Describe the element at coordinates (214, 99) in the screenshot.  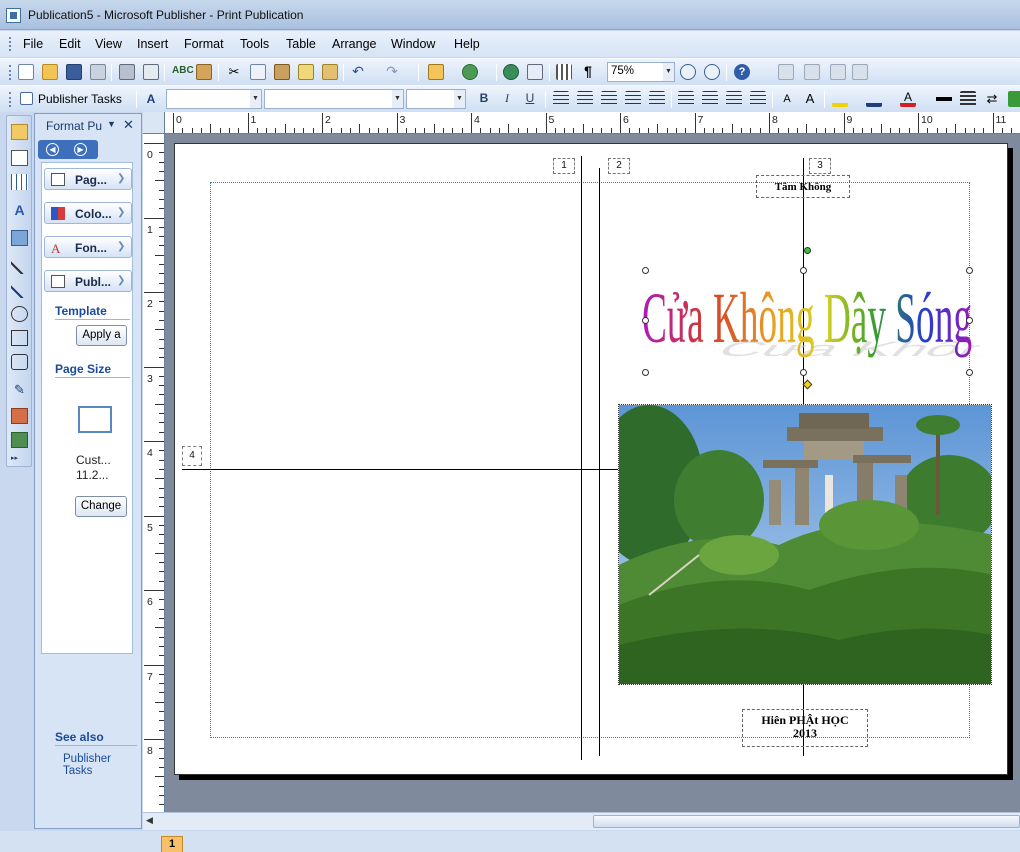
I see `style-select: ▼` at that location.